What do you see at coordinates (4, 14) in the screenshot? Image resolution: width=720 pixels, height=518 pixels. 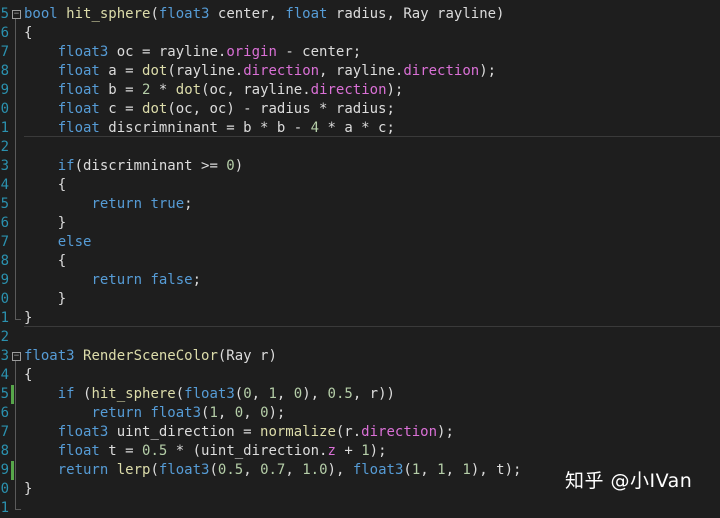 I see `line-number: 5` at bounding box center [4, 14].